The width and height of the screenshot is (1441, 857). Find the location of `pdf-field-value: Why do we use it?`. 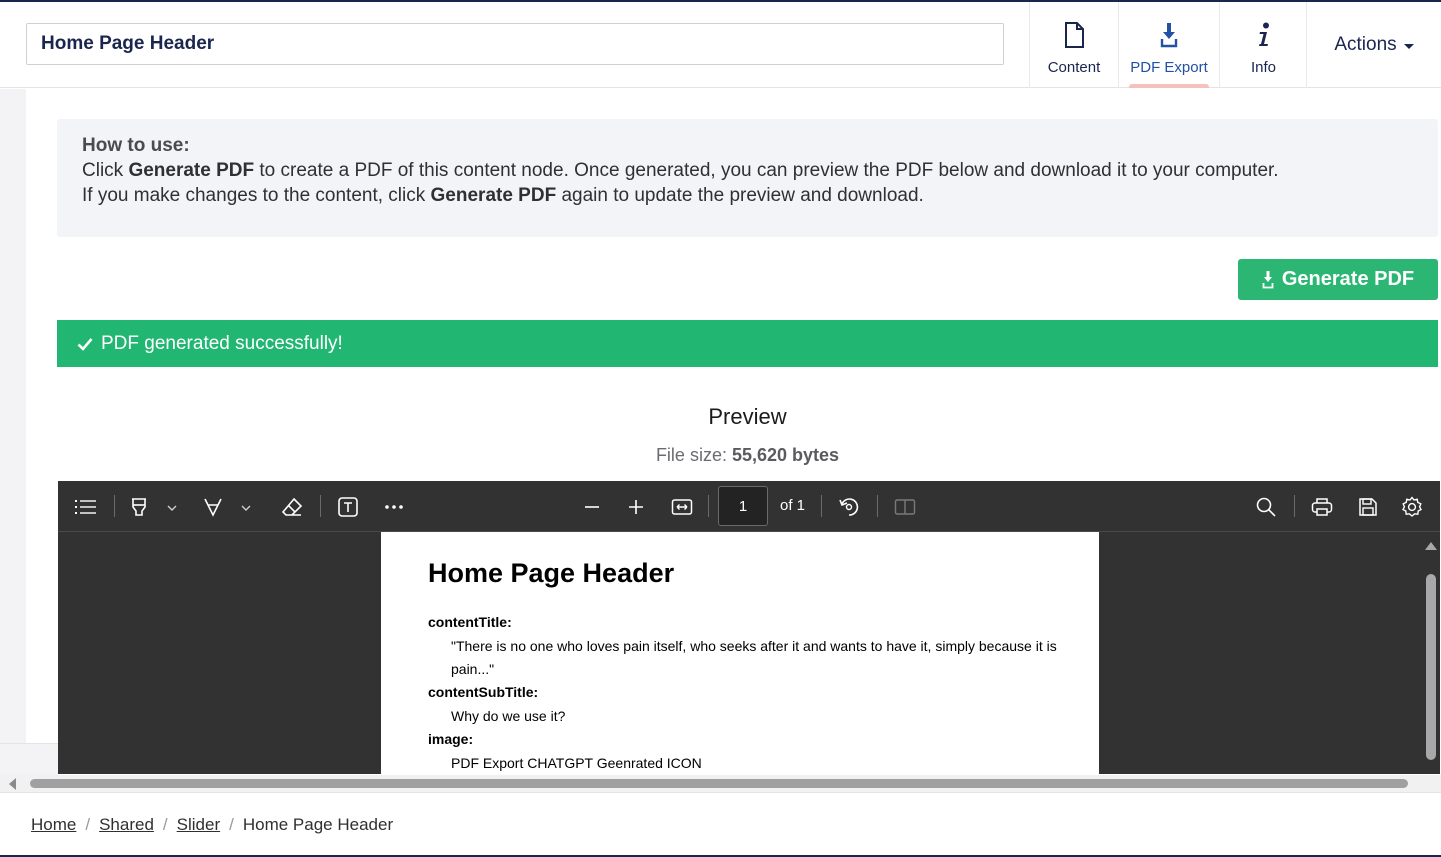

pdf-field-value: Why do we use it? is located at coordinates (508, 716).